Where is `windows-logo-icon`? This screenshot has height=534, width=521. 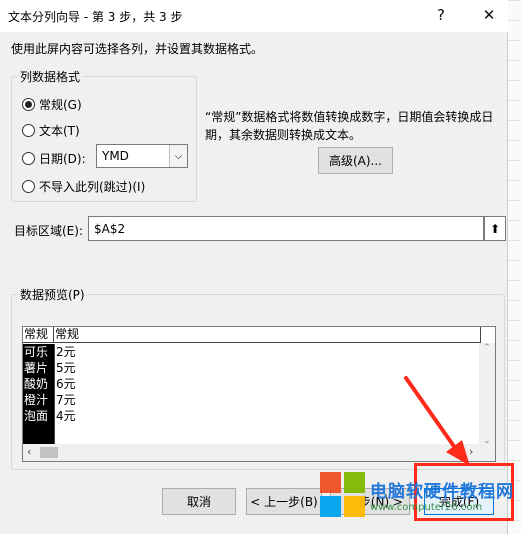
windows-logo-icon is located at coordinates (343, 495).